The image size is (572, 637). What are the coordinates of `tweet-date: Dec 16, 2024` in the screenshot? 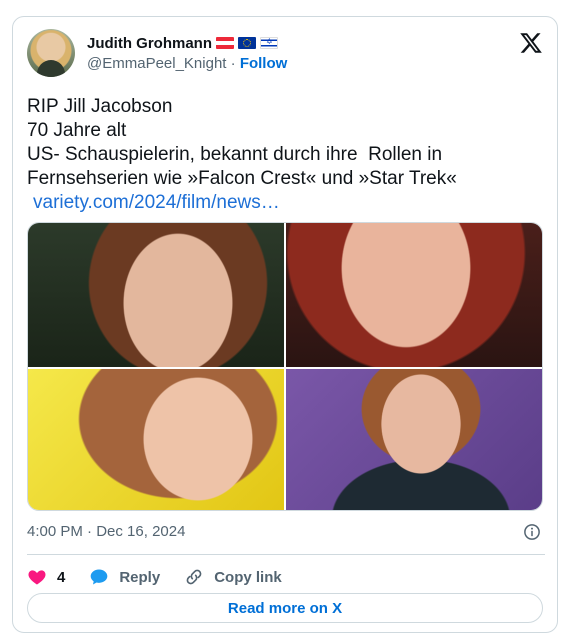 It's located at (140, 531).